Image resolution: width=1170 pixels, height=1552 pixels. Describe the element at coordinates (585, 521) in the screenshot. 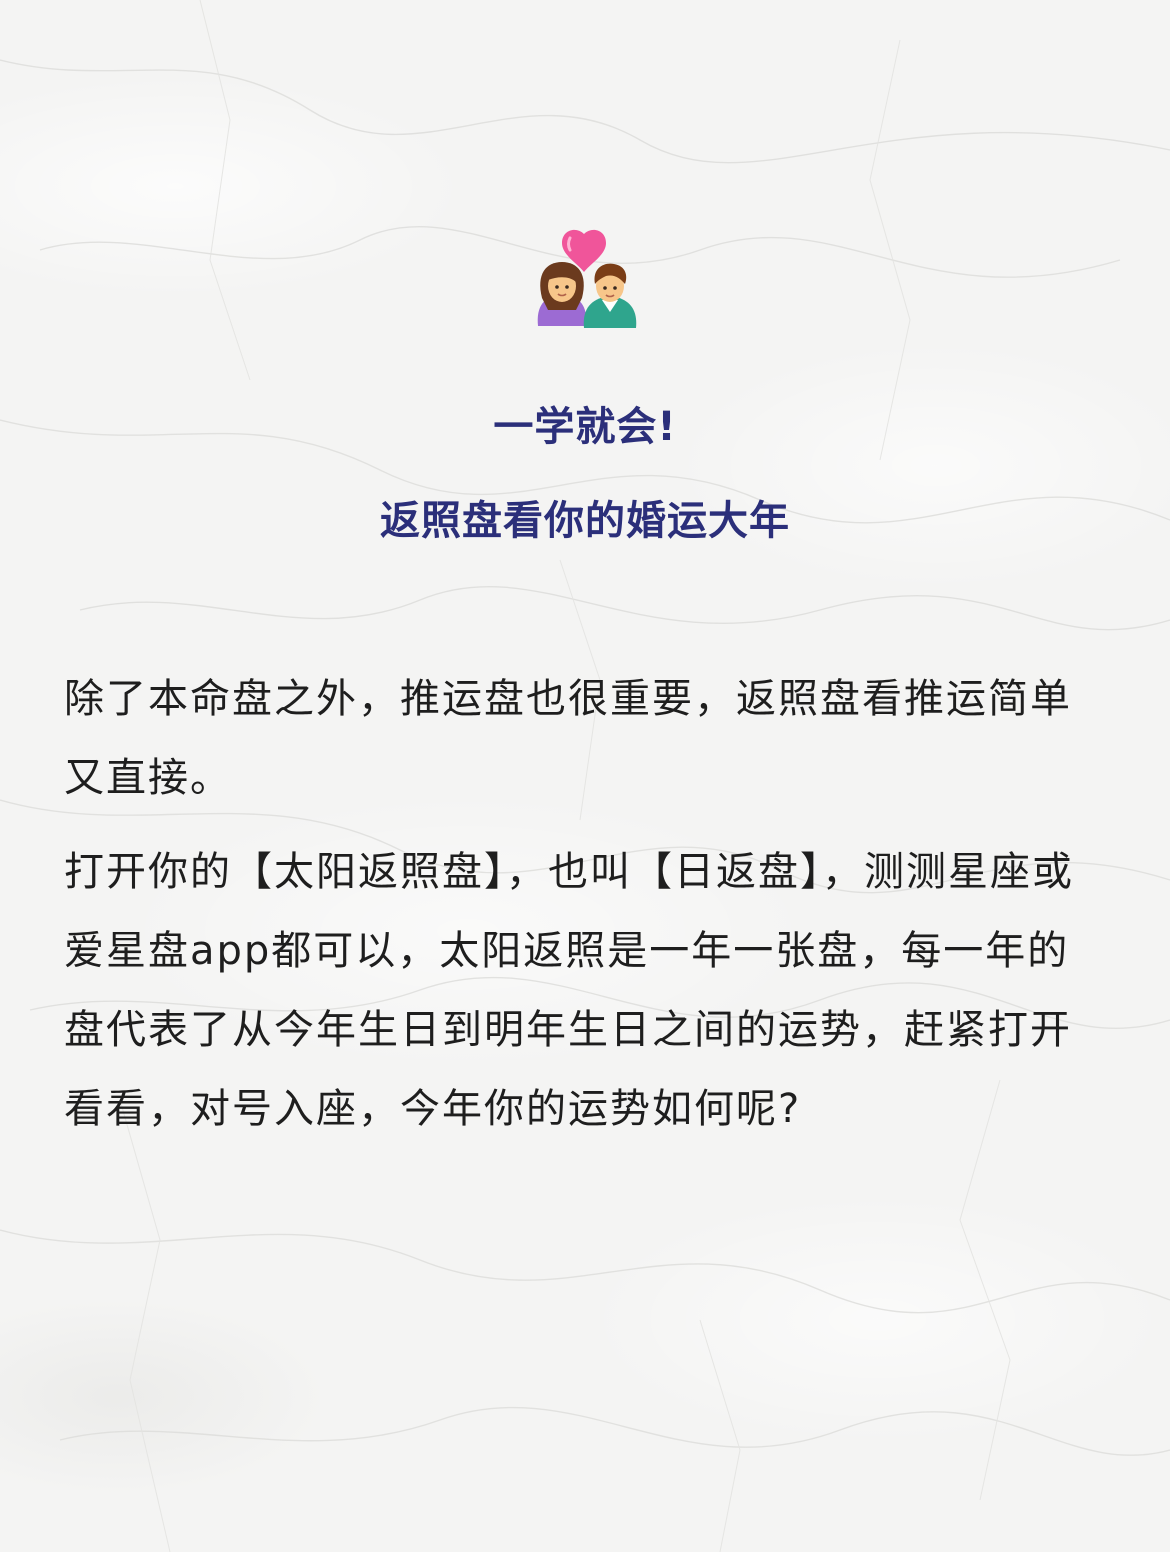

I see `title-line-2: 返照盘看你的婚运大年` at that location.